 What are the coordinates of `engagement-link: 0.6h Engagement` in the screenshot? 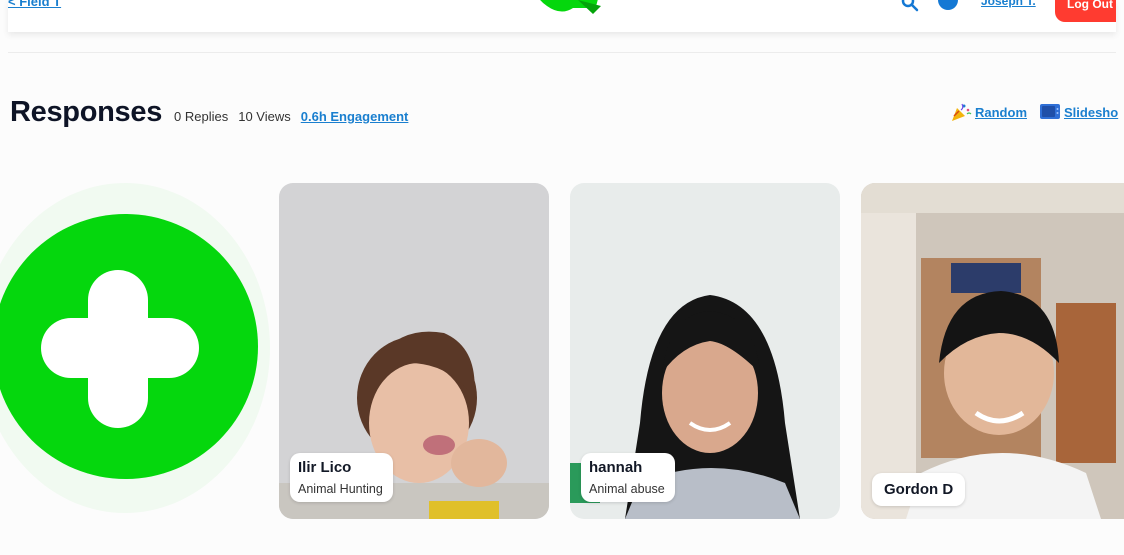 It's located at (355, 116).